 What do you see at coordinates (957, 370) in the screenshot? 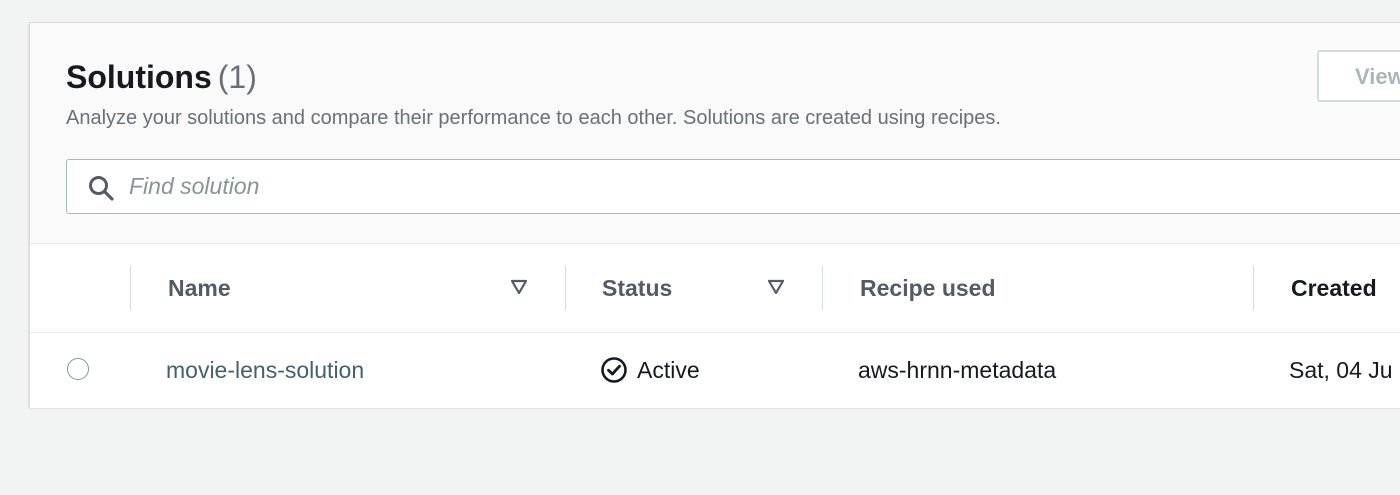
I see `recipe-text: aws-hrnn-metadata` at bounding box center [957, 370].